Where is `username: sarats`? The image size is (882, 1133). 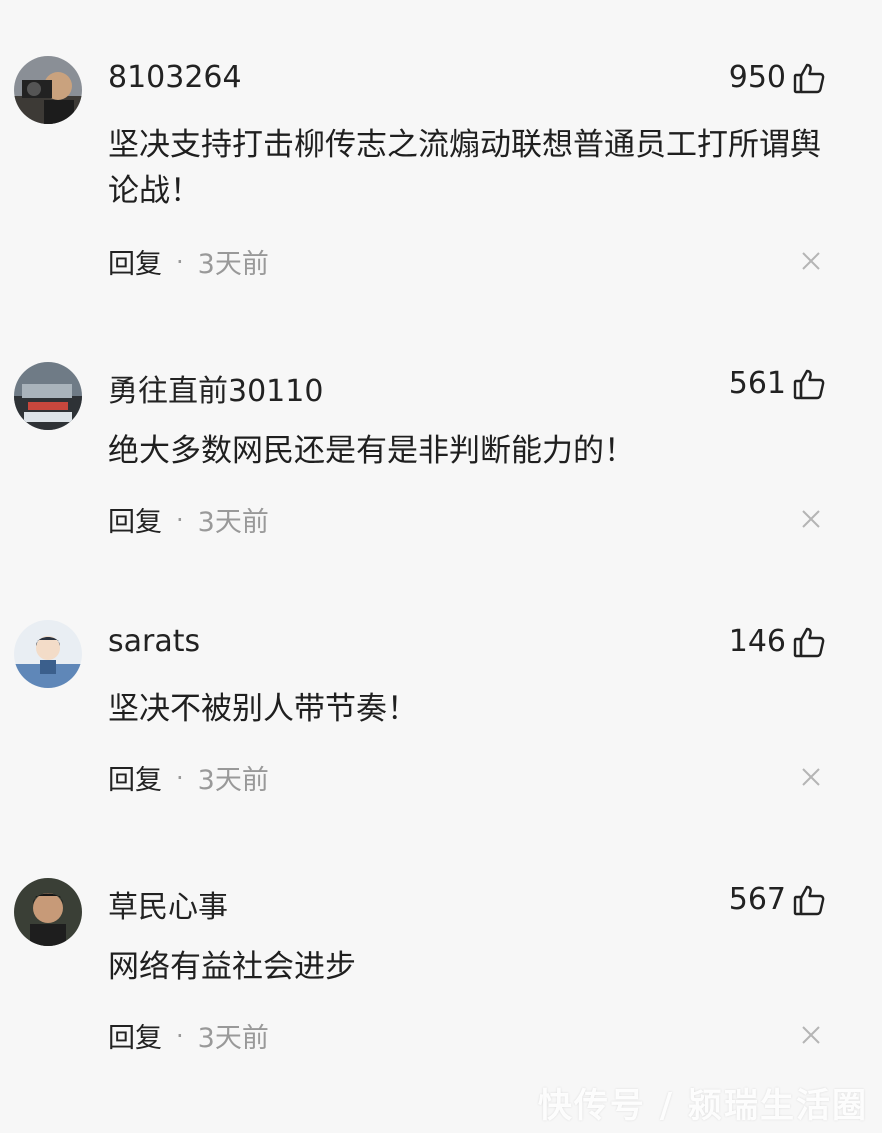 username: sarats is located at coordinates (154, 641).